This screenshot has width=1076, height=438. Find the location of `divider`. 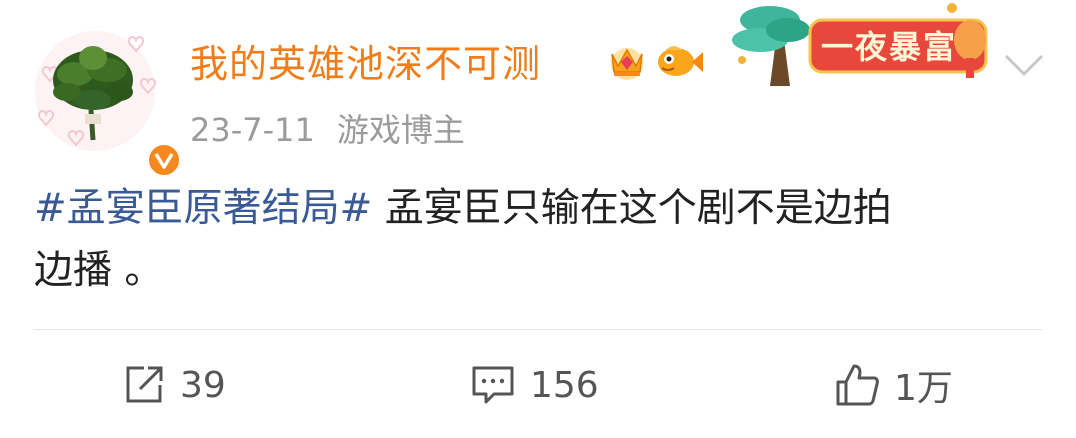

divider is located at coordinates (538, 329).